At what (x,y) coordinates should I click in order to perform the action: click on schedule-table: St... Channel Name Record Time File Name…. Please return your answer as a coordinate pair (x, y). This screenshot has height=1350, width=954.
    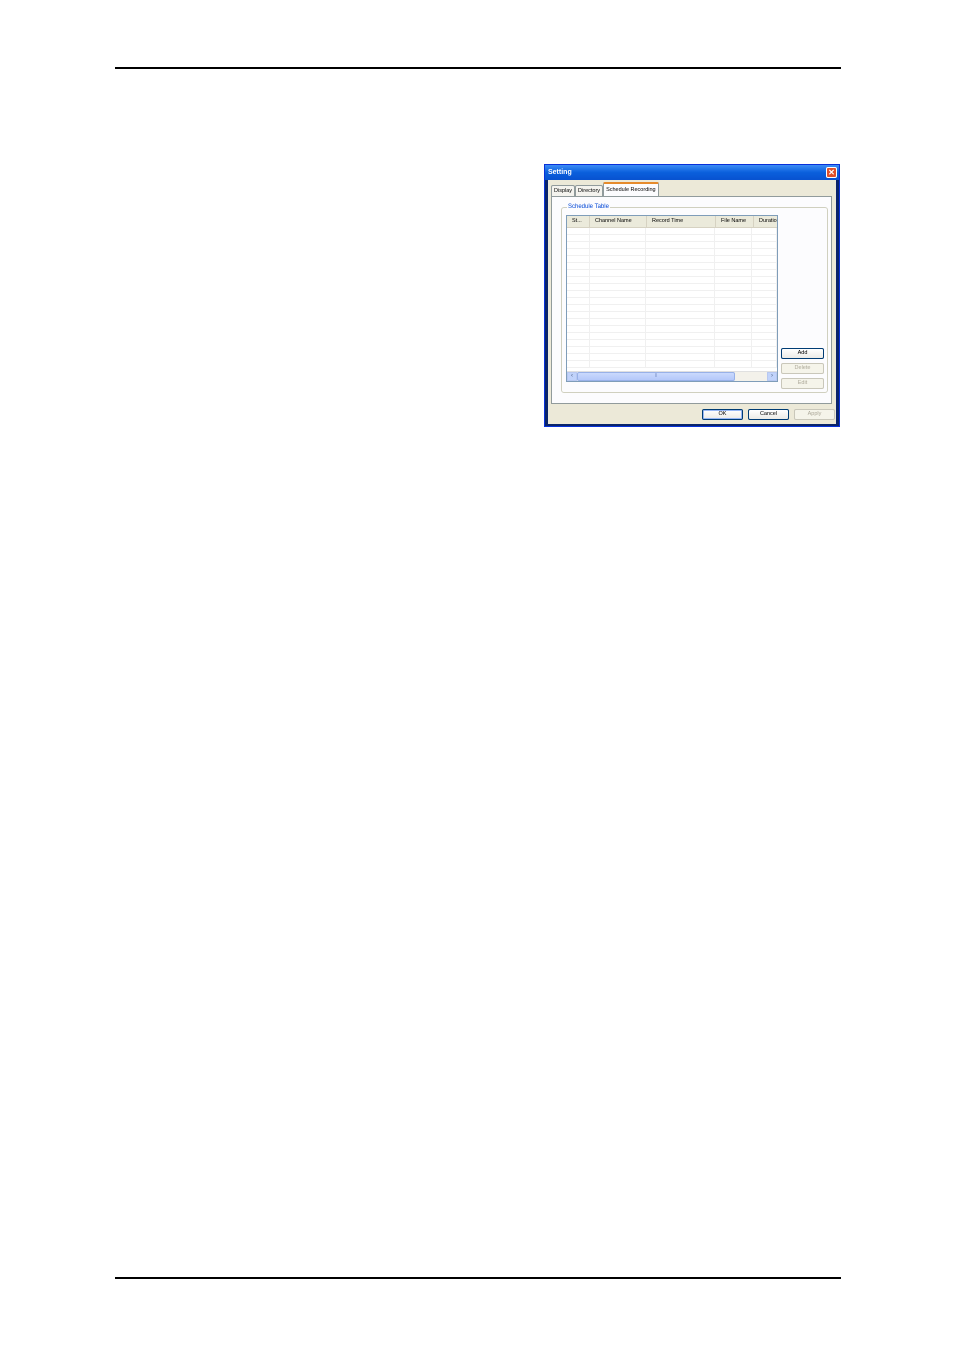
    Looking at the image, I should click on (672, 298).